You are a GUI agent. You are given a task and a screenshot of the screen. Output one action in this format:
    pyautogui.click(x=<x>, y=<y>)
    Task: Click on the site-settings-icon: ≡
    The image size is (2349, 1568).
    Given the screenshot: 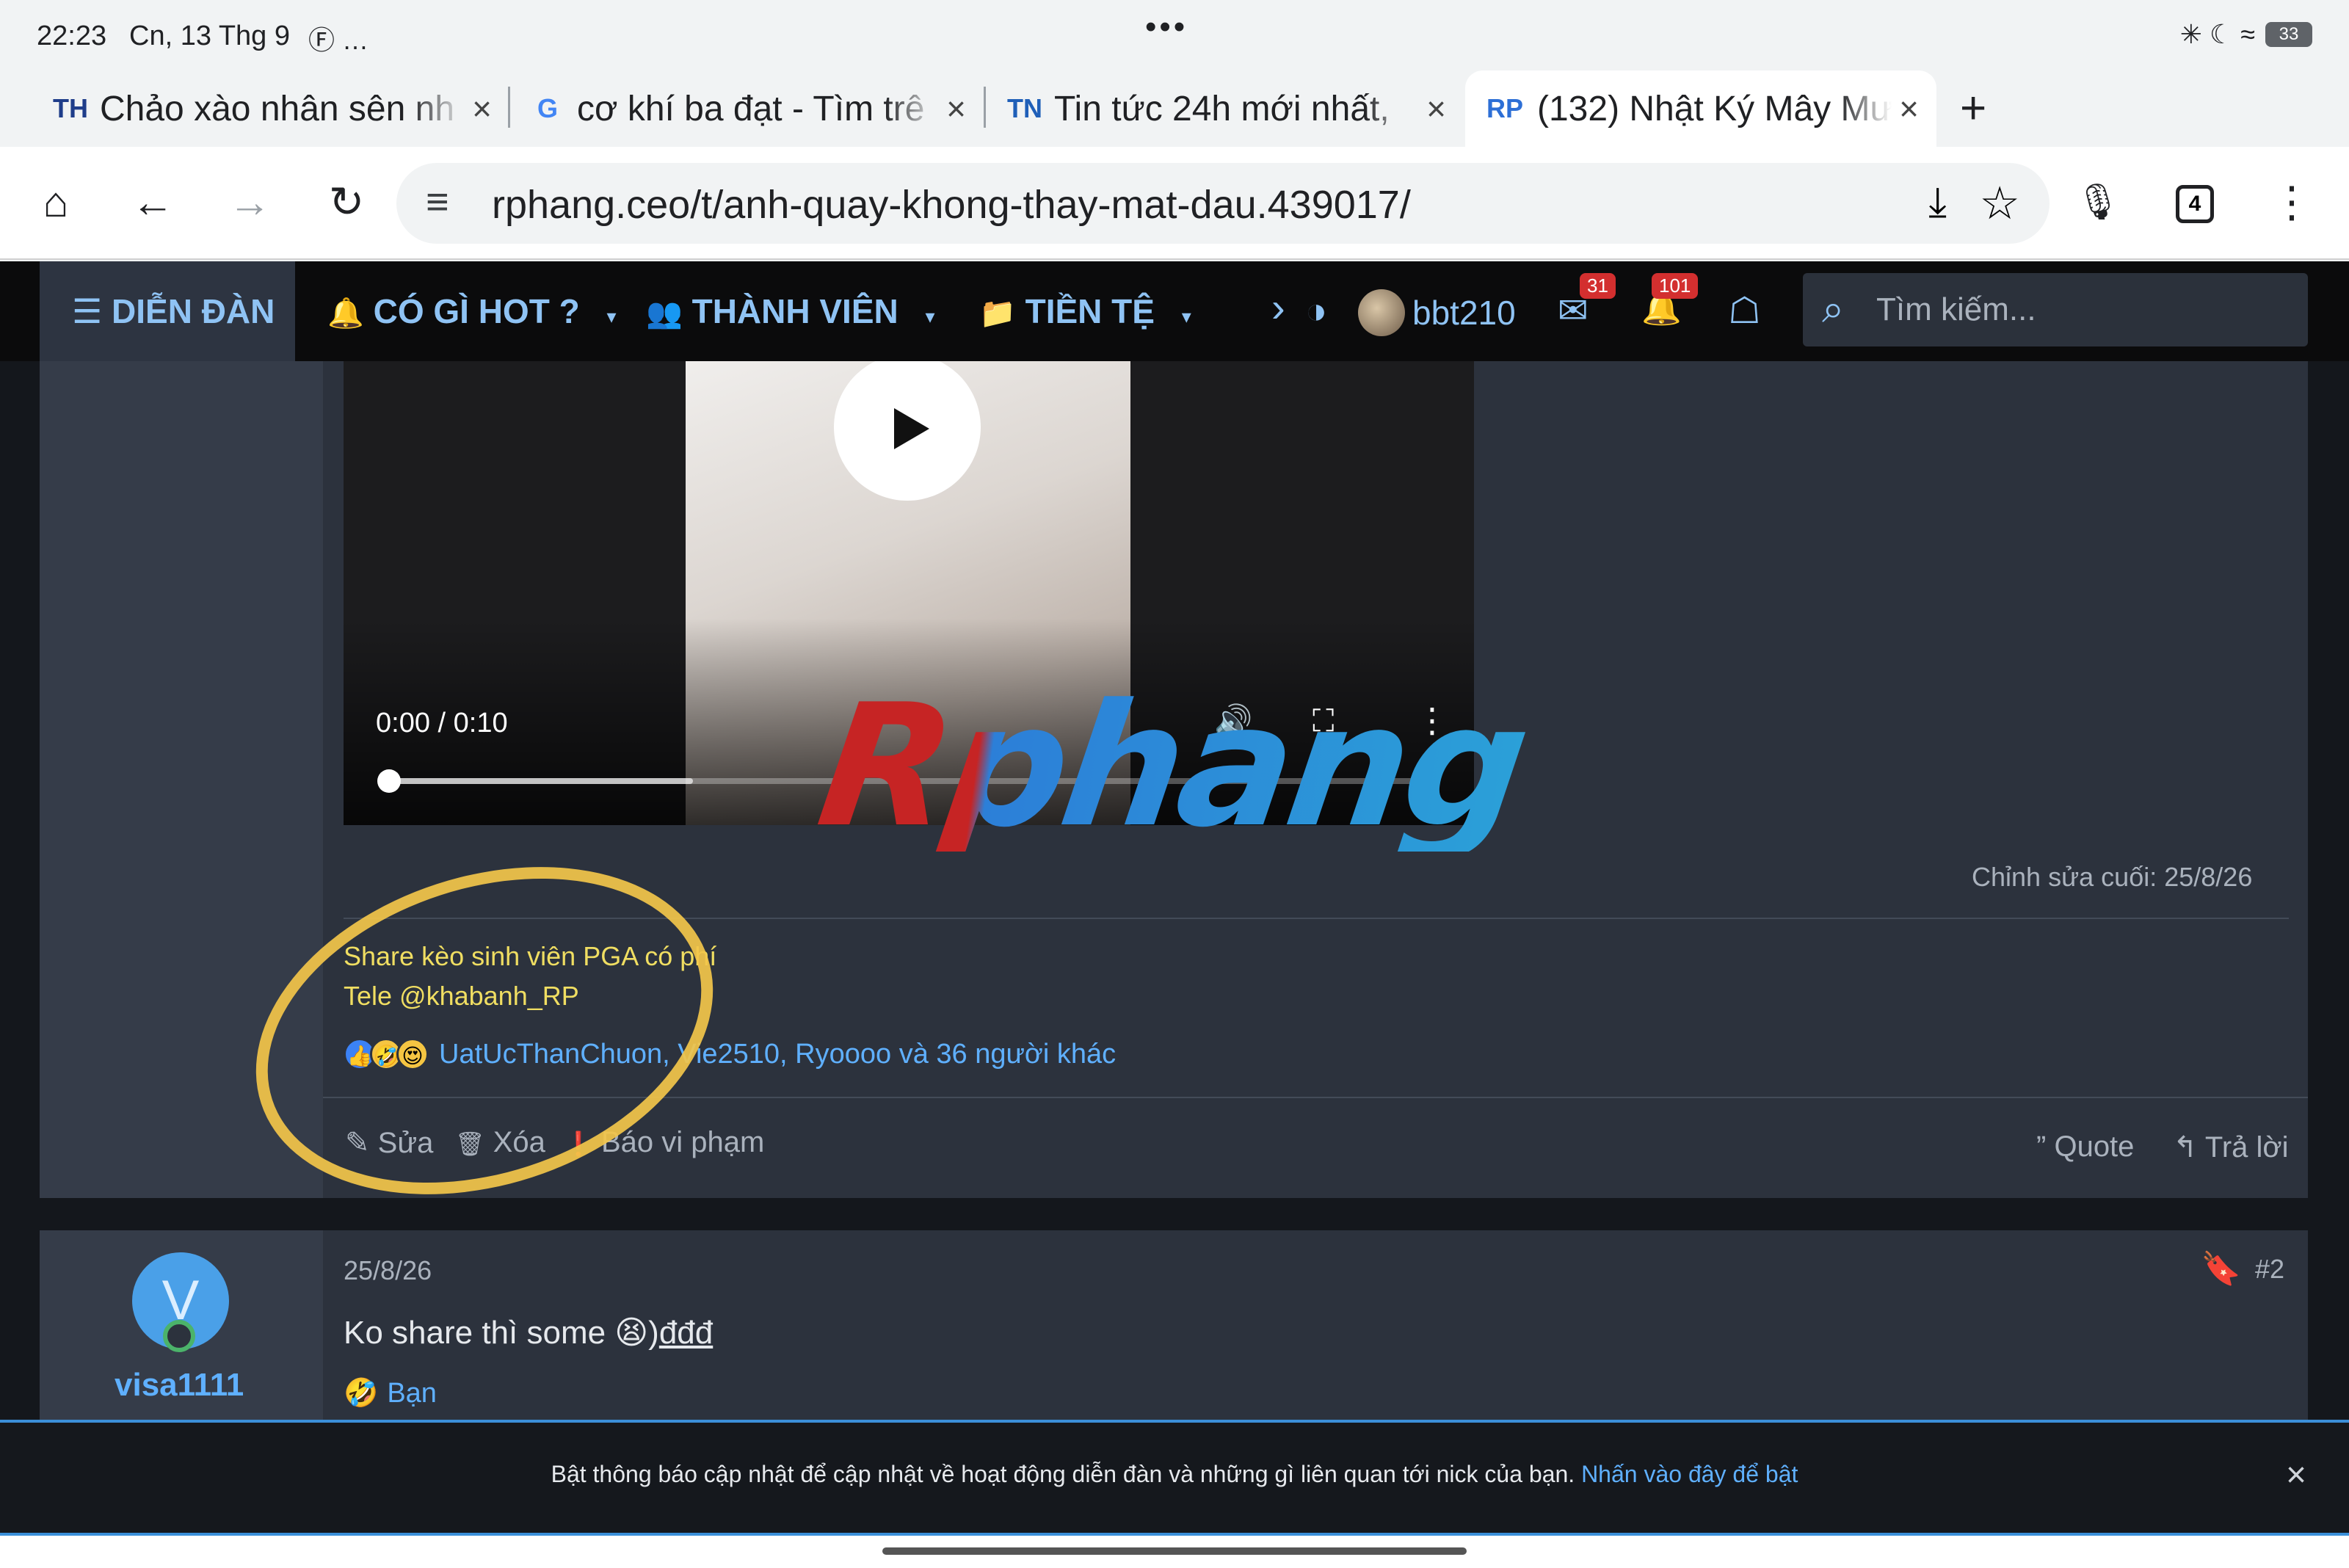 What is the action you would take?
    pyautogui.click(x=437, y=202)
    